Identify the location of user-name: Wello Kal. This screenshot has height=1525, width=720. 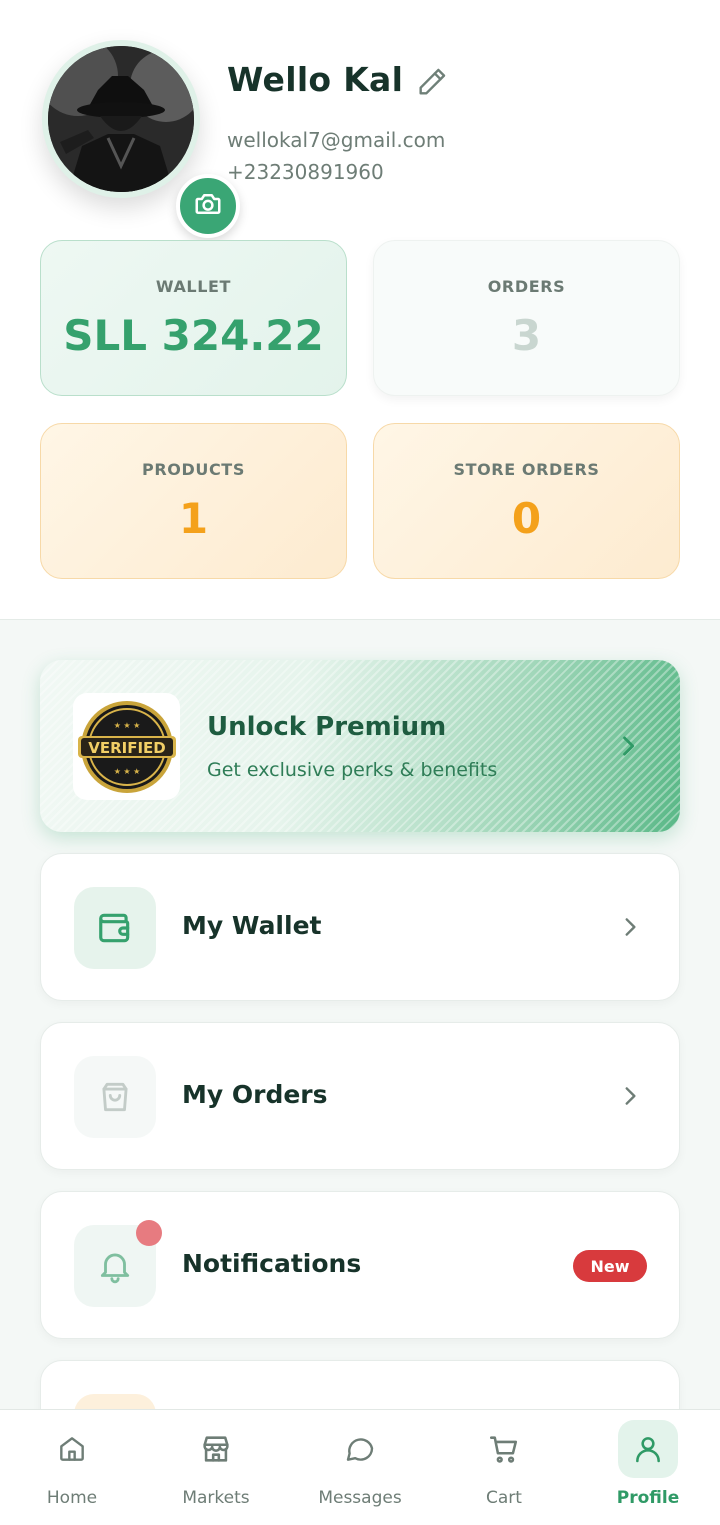
(315, 79).